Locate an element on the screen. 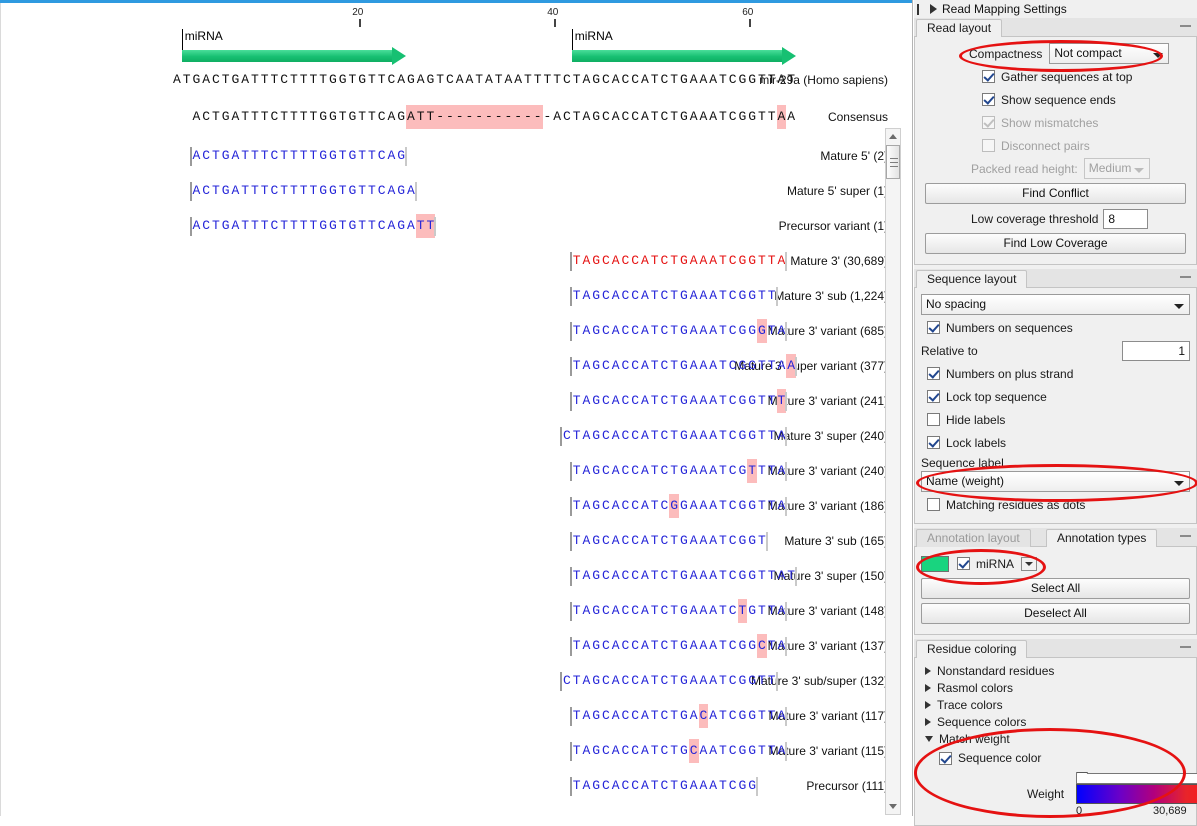 This screenshot has width=1197, height=826. annotation-type-mirna-row: miRNA is located at coordinates (1055, 563).